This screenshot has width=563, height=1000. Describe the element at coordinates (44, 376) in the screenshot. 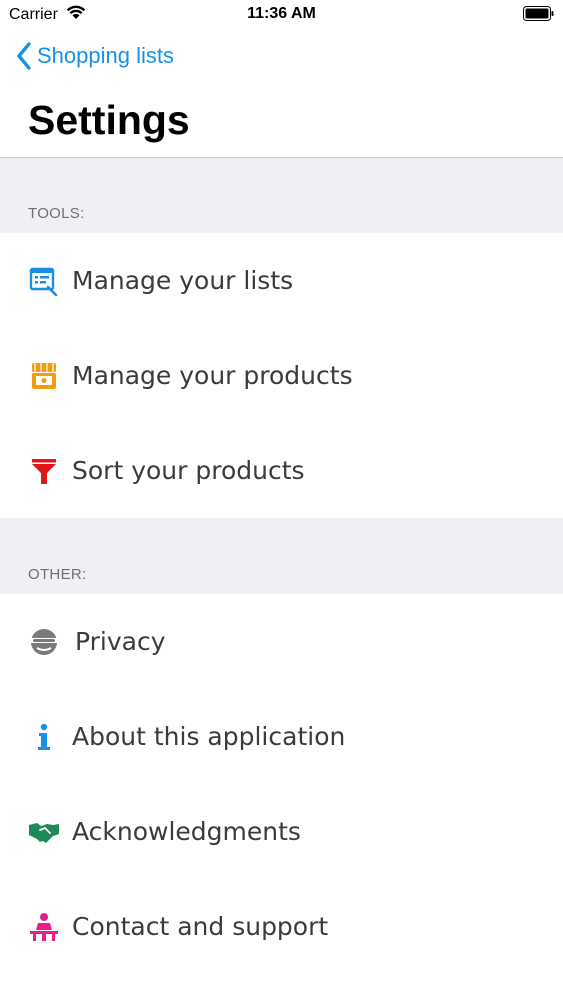

I see `shop-icon` at that location.